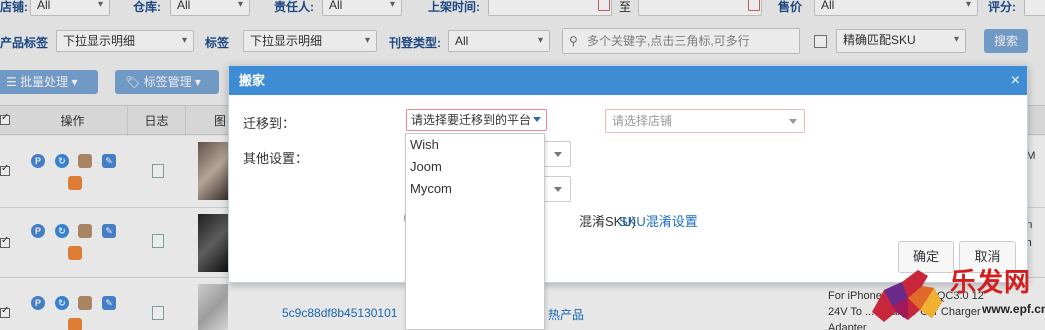 The width and height of the screenshot is (1045, 330). I want to click on platform-dropdown-list: Wish Joom Mycom, so click(475, 231).